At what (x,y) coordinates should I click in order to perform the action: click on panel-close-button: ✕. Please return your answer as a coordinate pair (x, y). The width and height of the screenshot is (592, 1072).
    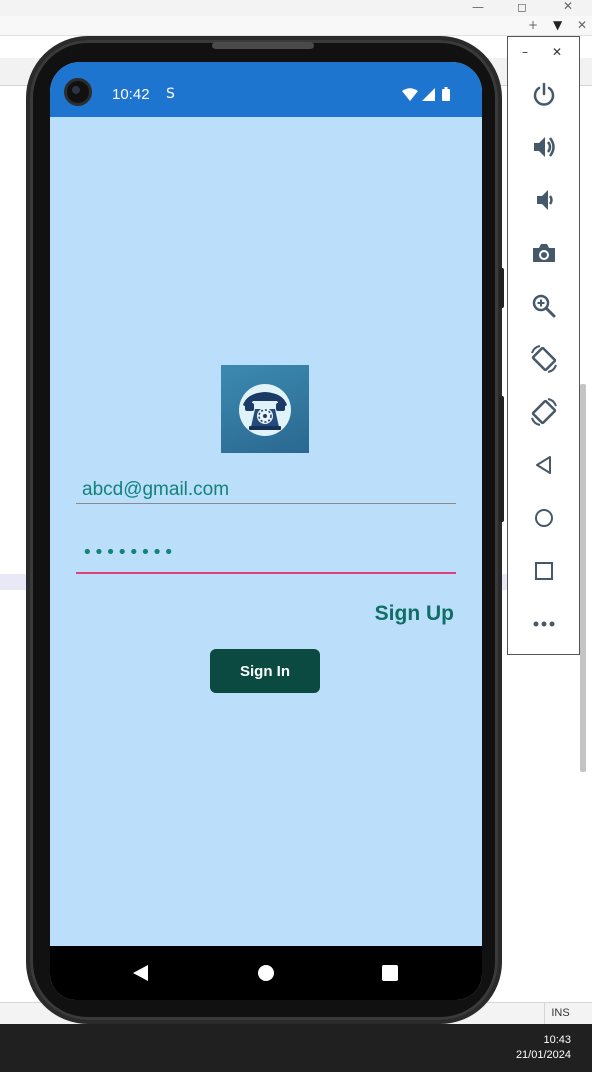
    Looking at the image, I should click on (557, 52).